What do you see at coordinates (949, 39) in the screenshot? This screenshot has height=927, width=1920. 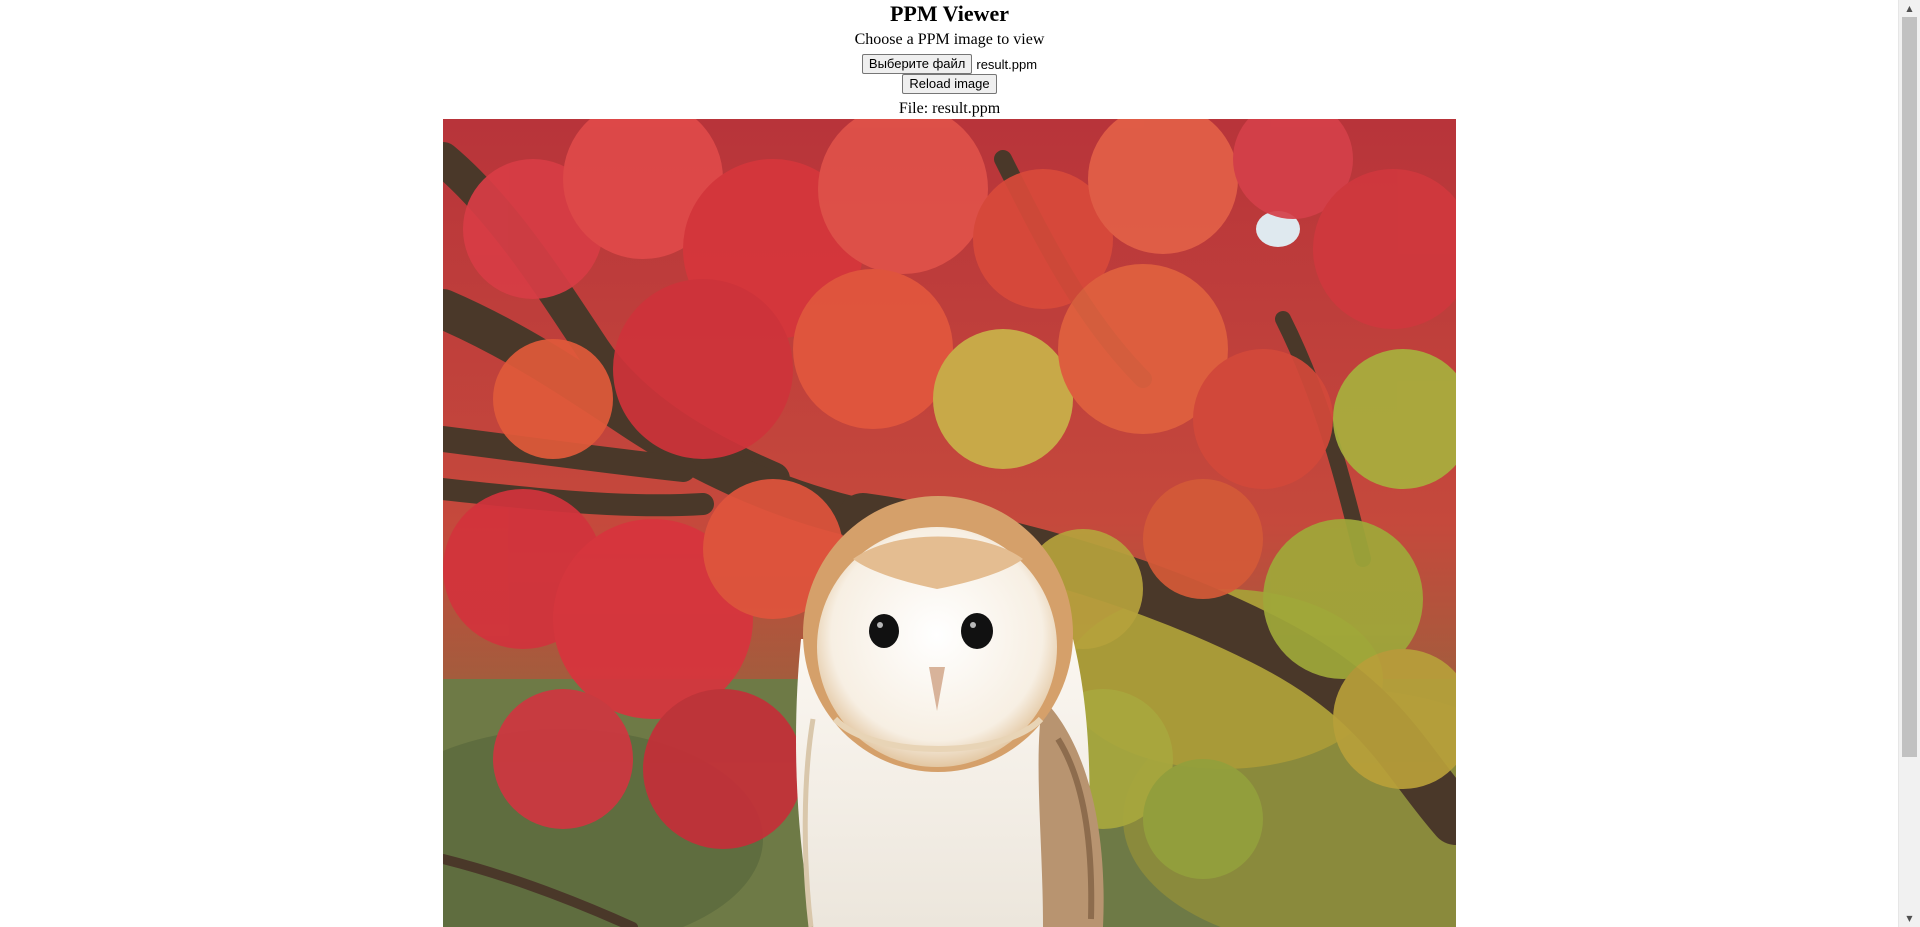 I see `page-subtitle: Choose a PPM image to view` at bounding box center [949, 39].